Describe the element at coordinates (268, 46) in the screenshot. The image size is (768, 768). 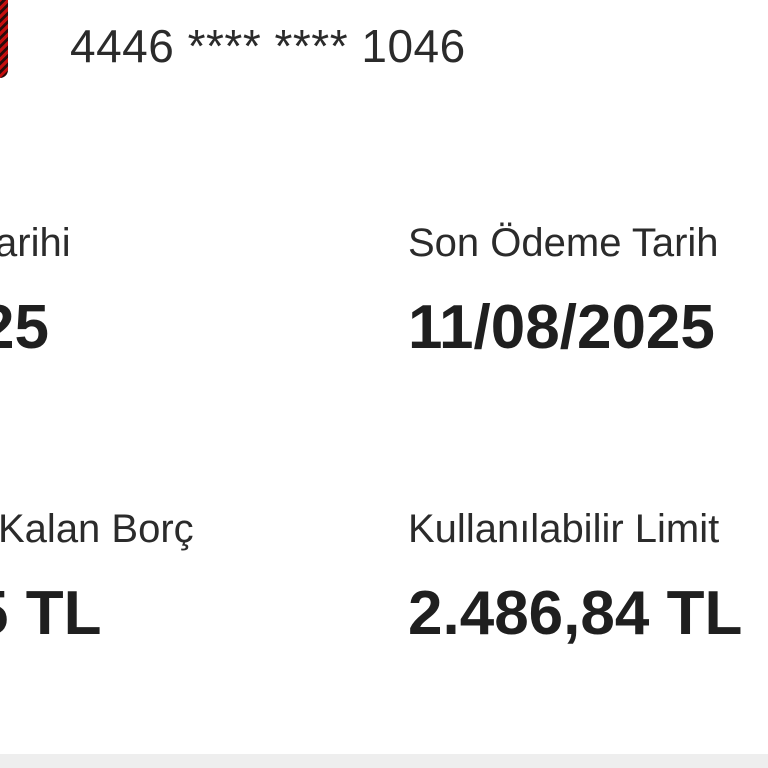
I see `card-number: 4446 **** **** 1046` at that location.